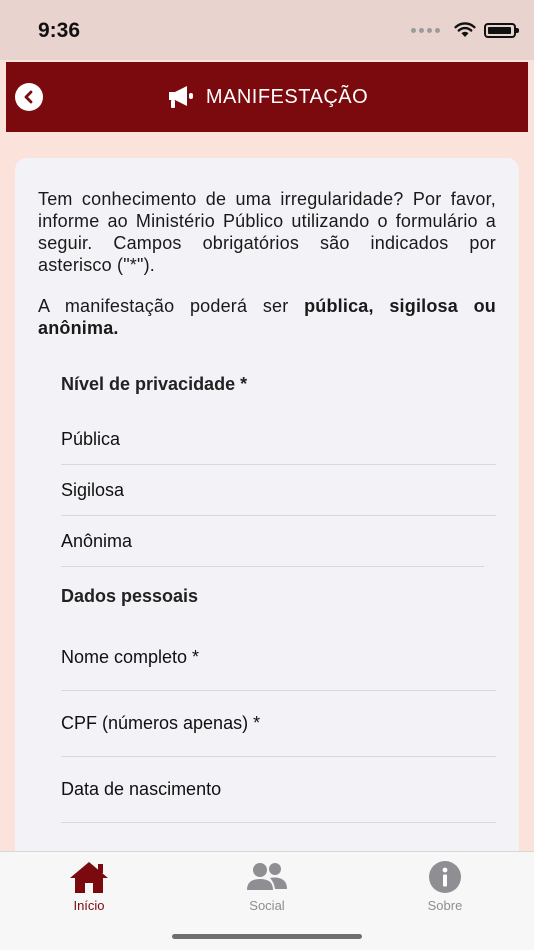 This screenshot has height=950, width=534. Describe the element at coordinates (89, 877) in the screenshot. I see `home-icon` at that location.